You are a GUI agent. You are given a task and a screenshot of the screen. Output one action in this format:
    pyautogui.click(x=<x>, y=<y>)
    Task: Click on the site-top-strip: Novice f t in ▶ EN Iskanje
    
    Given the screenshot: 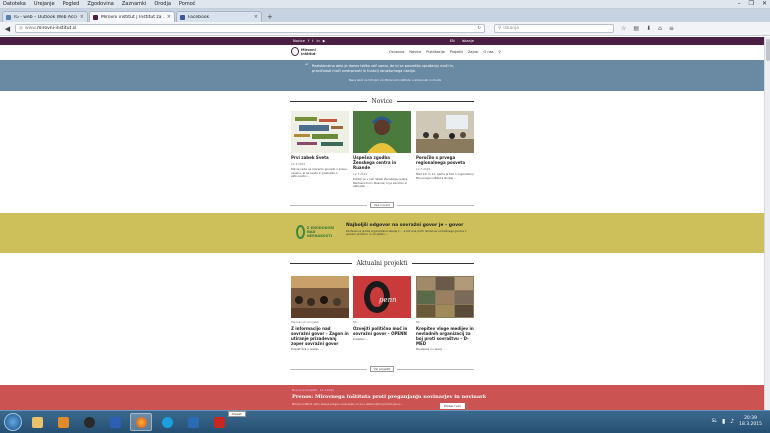 What is the action you would take?
    pyautogui.click(x=382, y=41)
    